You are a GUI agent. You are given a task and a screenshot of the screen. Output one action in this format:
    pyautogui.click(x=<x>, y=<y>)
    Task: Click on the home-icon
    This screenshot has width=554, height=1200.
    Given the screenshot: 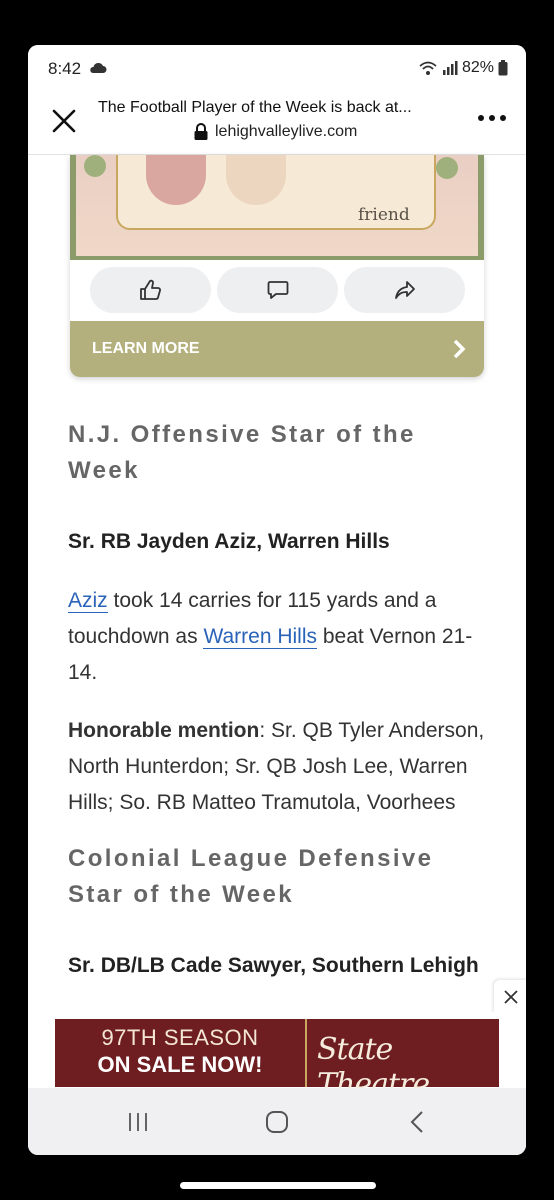 What is the action you would take?
    pyautogui.click(x=277, y=1122)
    